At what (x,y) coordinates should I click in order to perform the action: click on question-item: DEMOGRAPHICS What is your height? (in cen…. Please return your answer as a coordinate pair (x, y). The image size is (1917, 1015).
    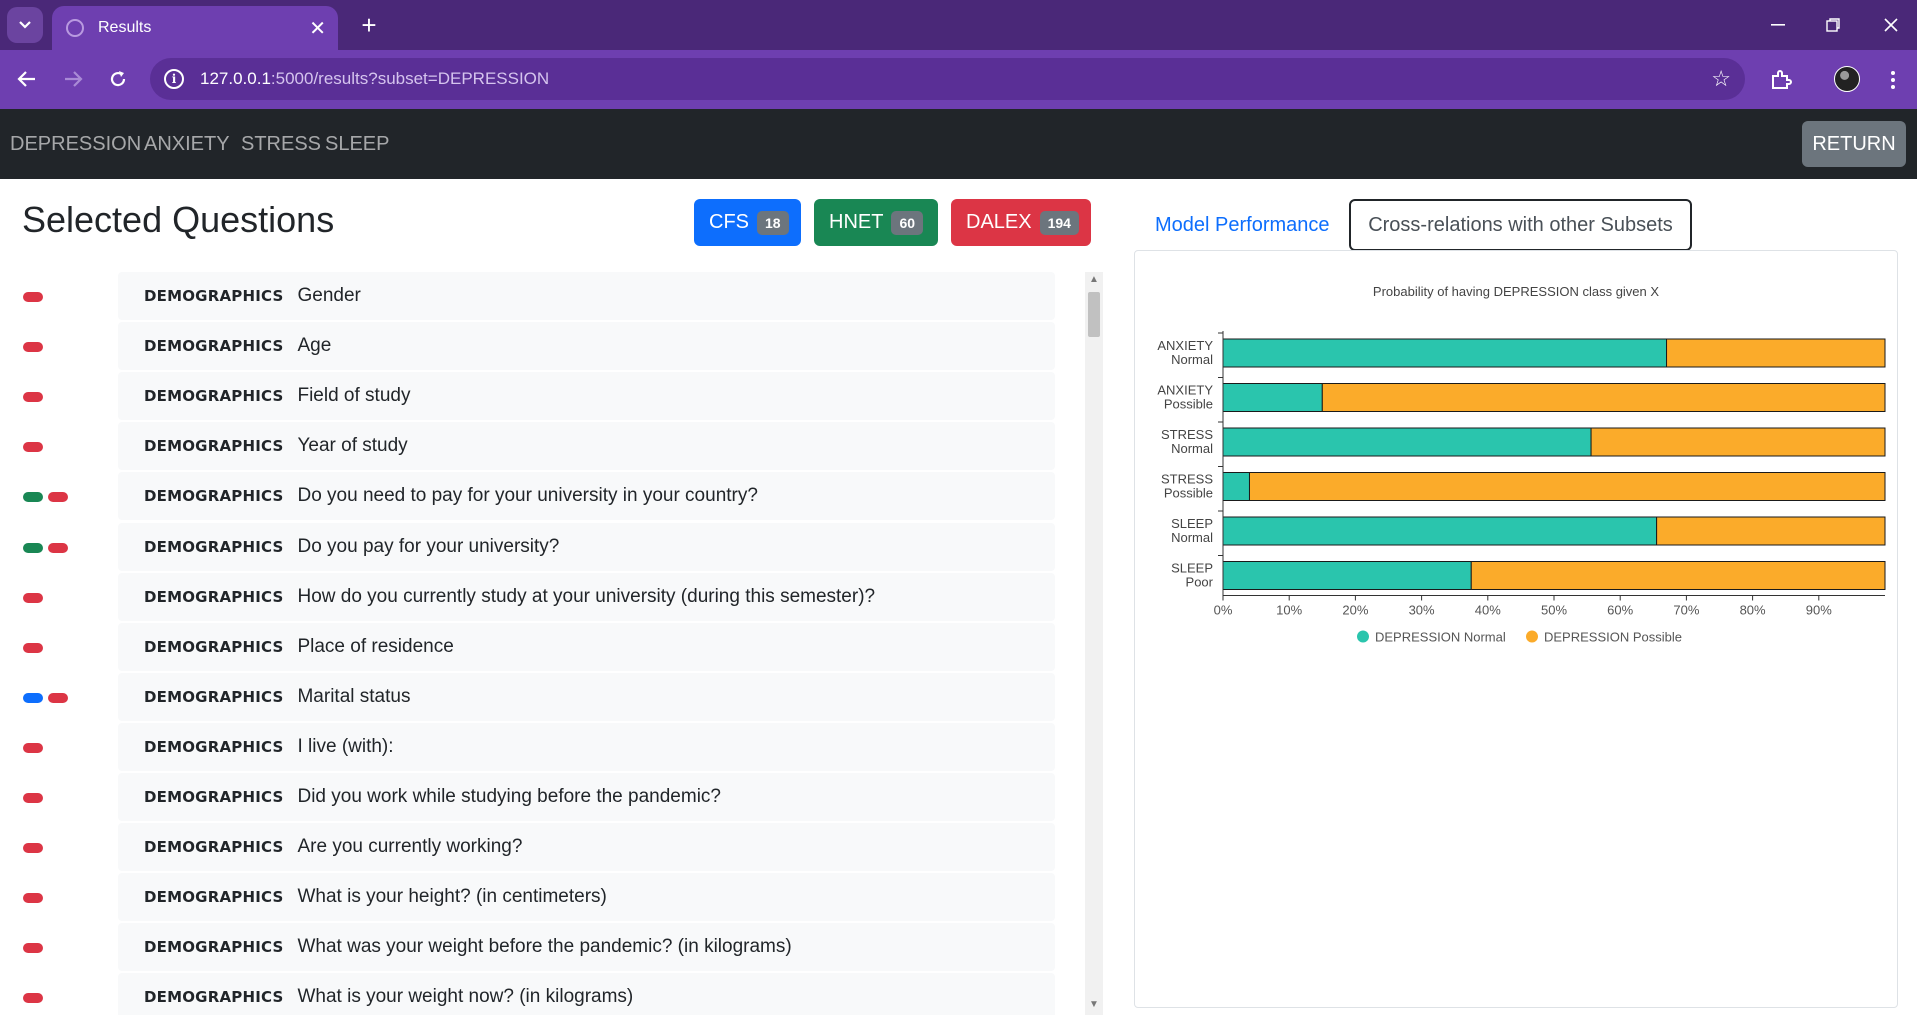
    Looking at the image, I should click on (586, 897).